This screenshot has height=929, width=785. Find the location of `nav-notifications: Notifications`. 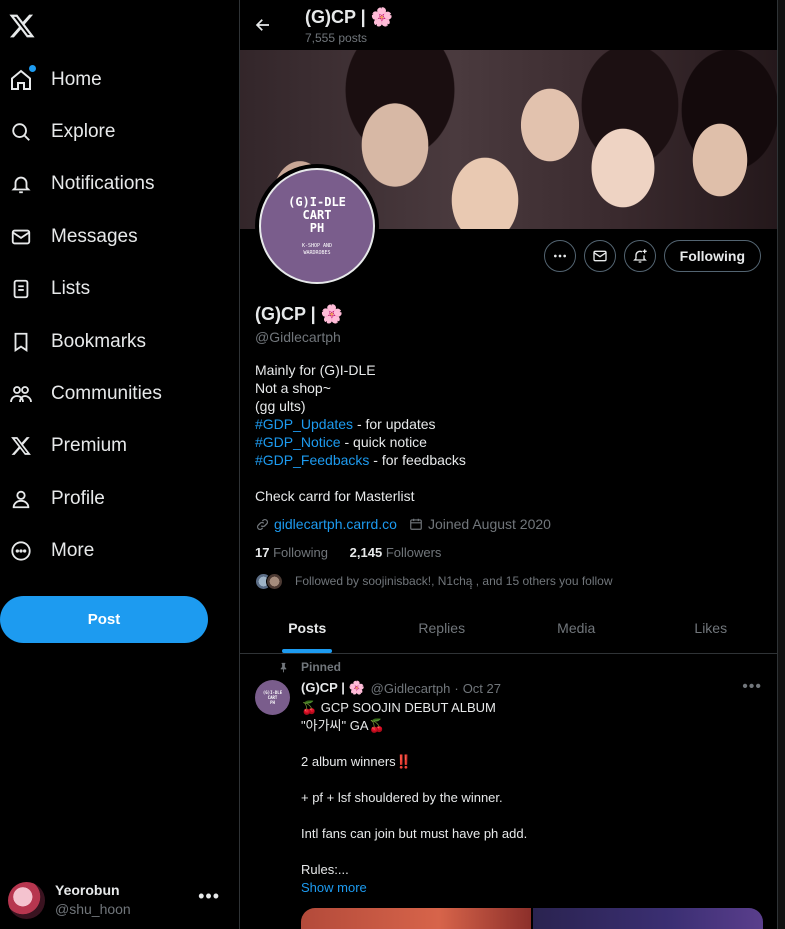

nav-notifications: Notifications is located at coordinates (77, 184).